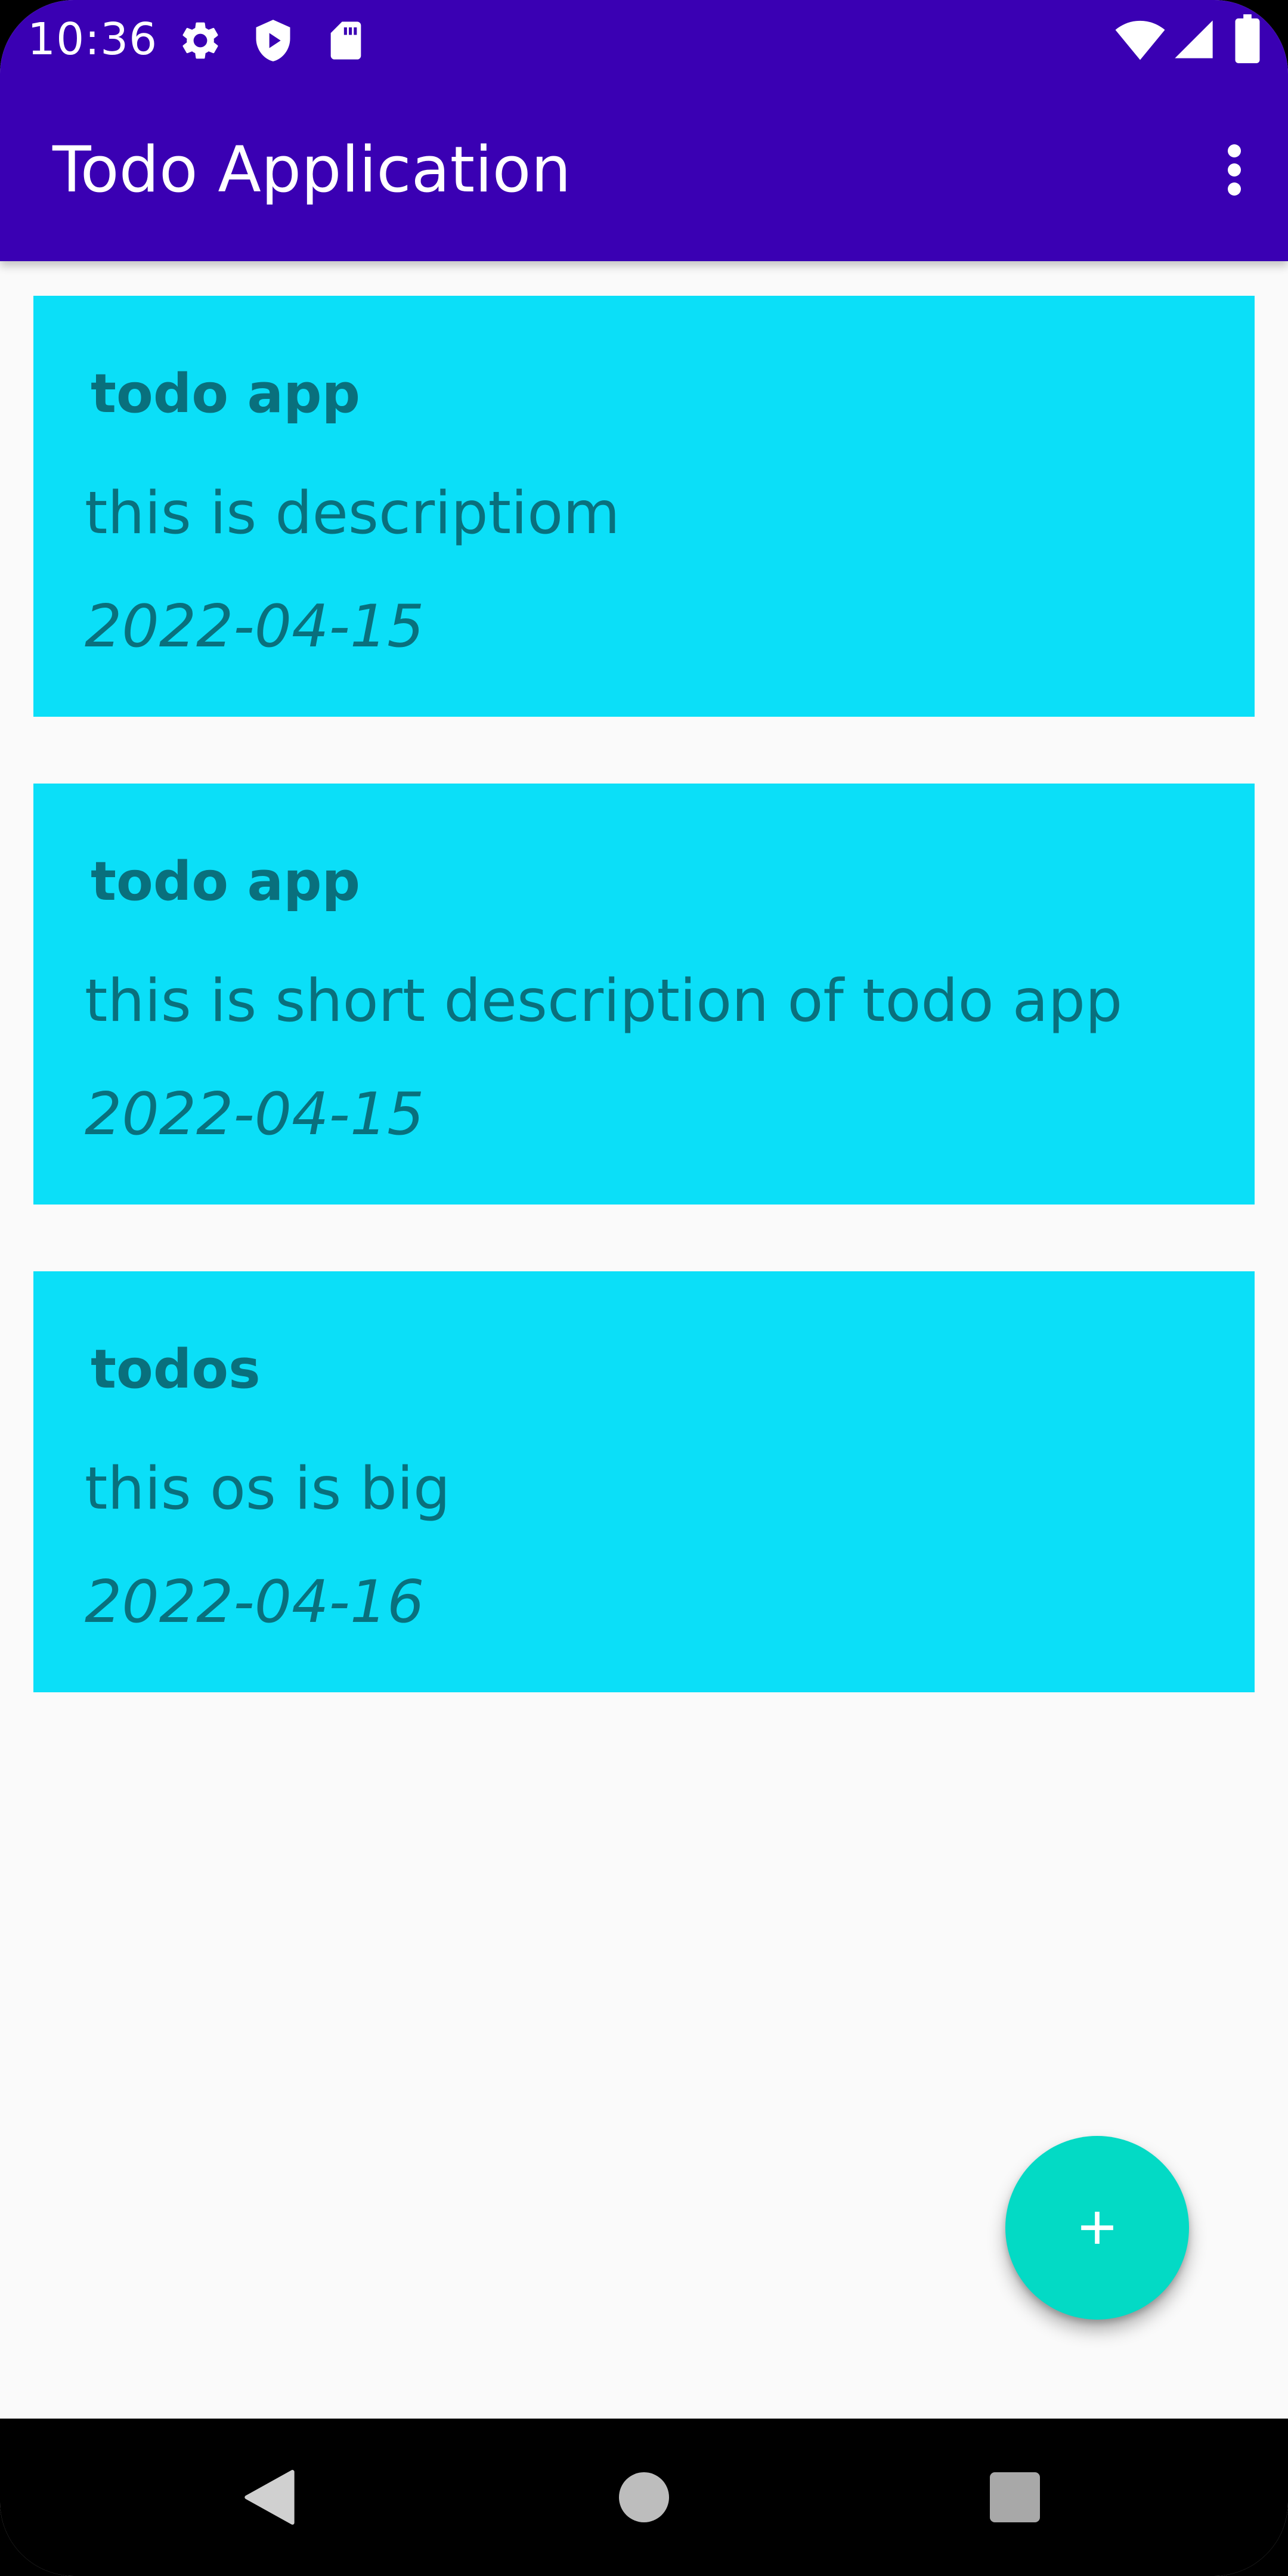 The height and width of the screenshot is (2576, 1288). Describe the element at coordinates (1248, 38) in the screenshot. I see `battery-icon` at that location.